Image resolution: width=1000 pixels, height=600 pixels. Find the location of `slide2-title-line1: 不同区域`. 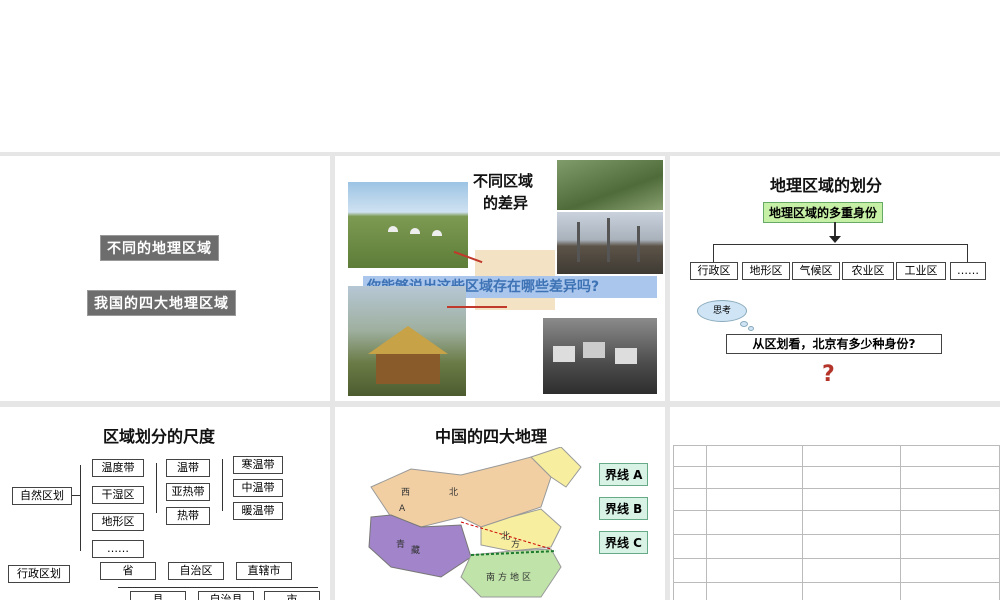

slide2-title-line1: 不同区域 is located at coordinates (503, 181).